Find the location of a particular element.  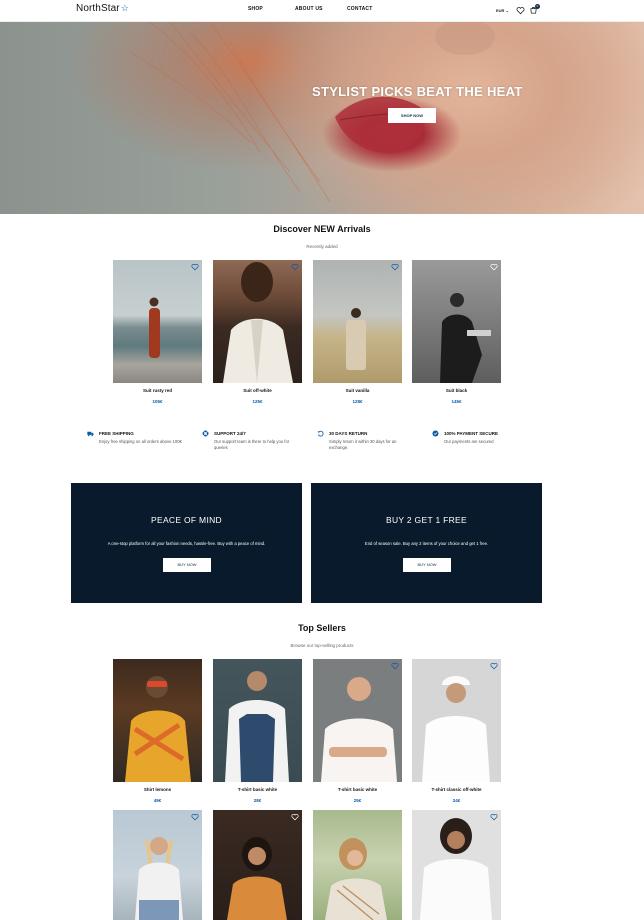

new-arrivals-subtitle: Recently added is located at coordinates (322, 246).